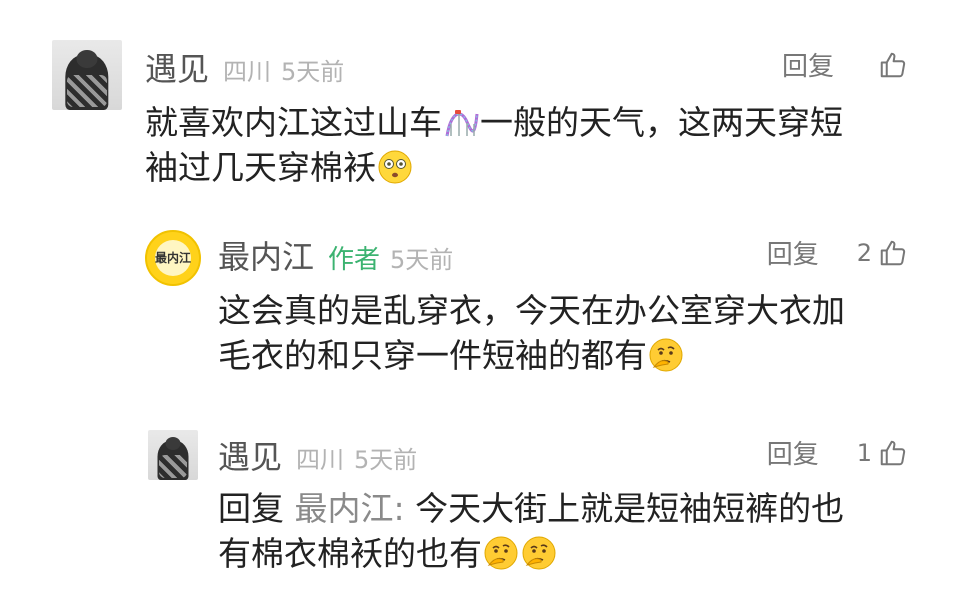  What do you see at coordinates (661, 122) in the screenshot?
I see `comment-text-part: 一般的天气，这两天穿短` at bounding box center [661, 122].